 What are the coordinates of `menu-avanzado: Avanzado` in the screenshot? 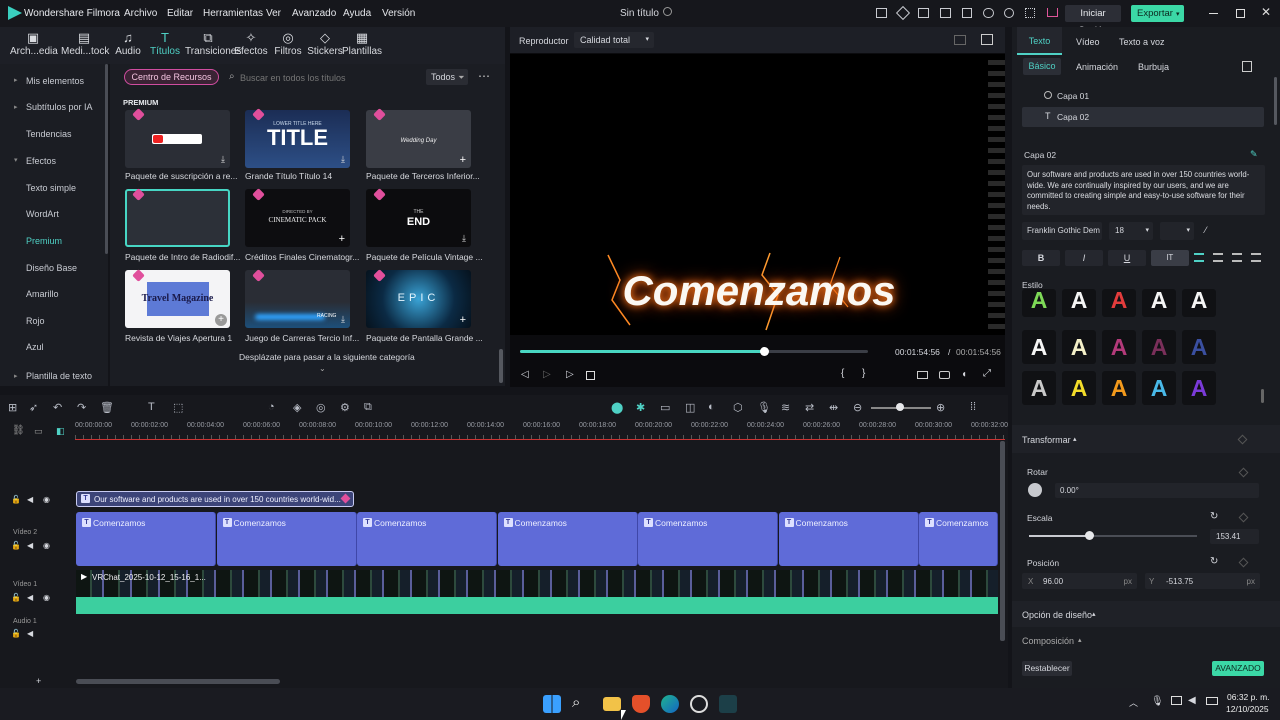 It's located at (314, 13).